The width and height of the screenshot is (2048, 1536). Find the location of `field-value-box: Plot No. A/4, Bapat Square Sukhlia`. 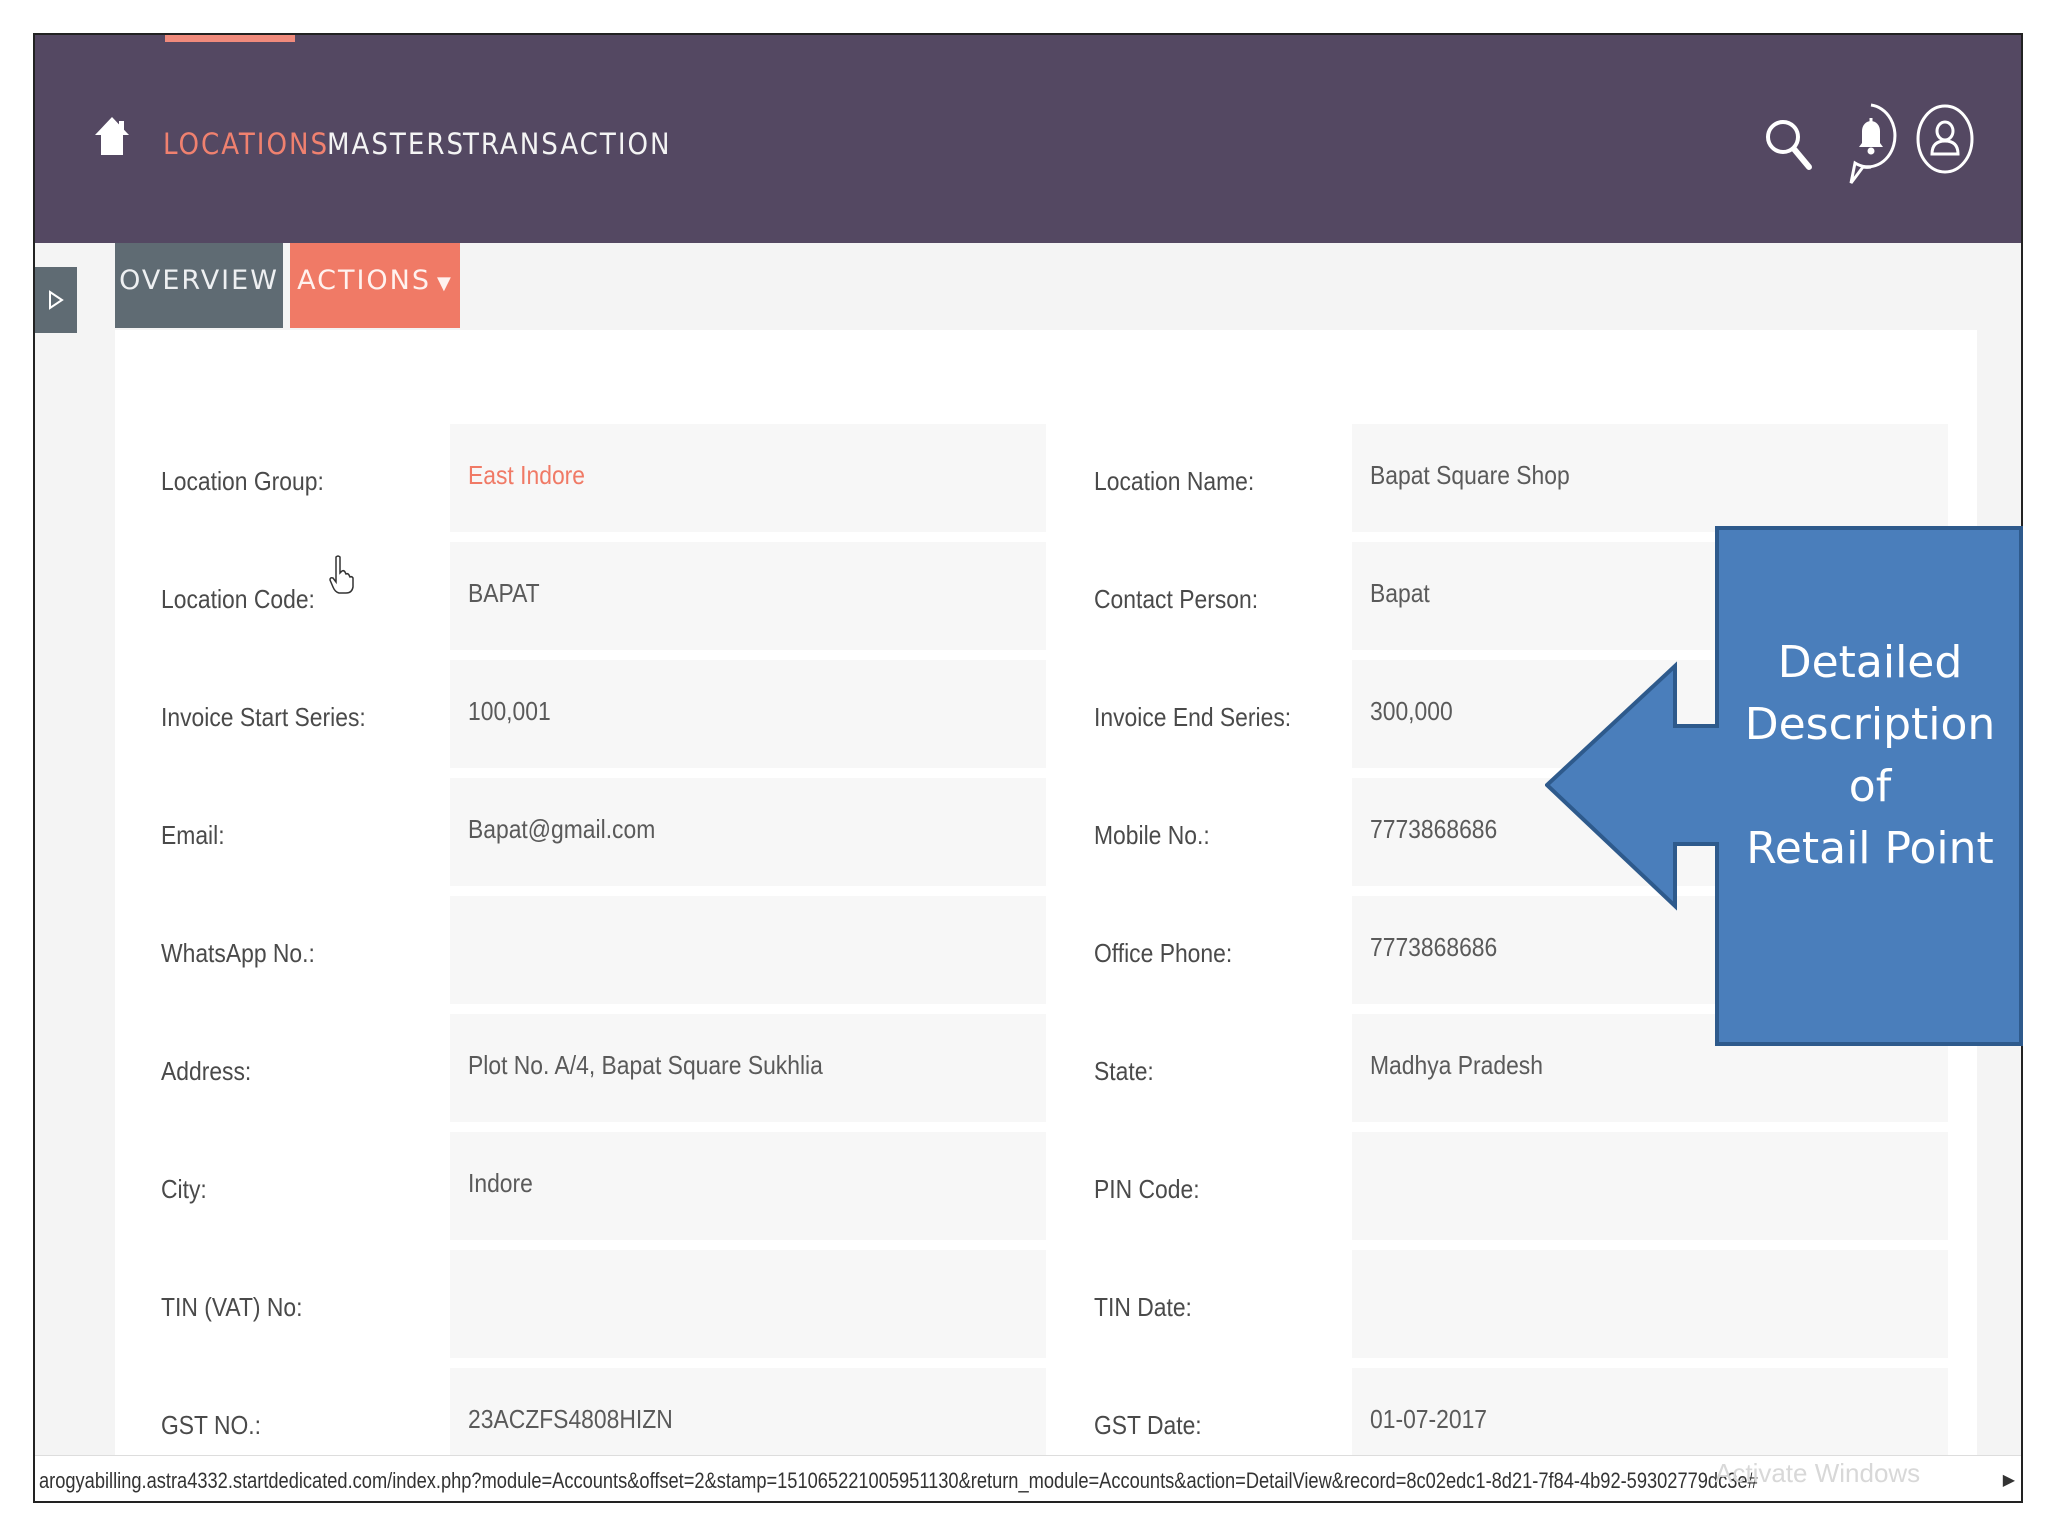

field-value-box: Plot No. A/4, Bapat Square Sukhlia is located at coordinates (748, 1068).